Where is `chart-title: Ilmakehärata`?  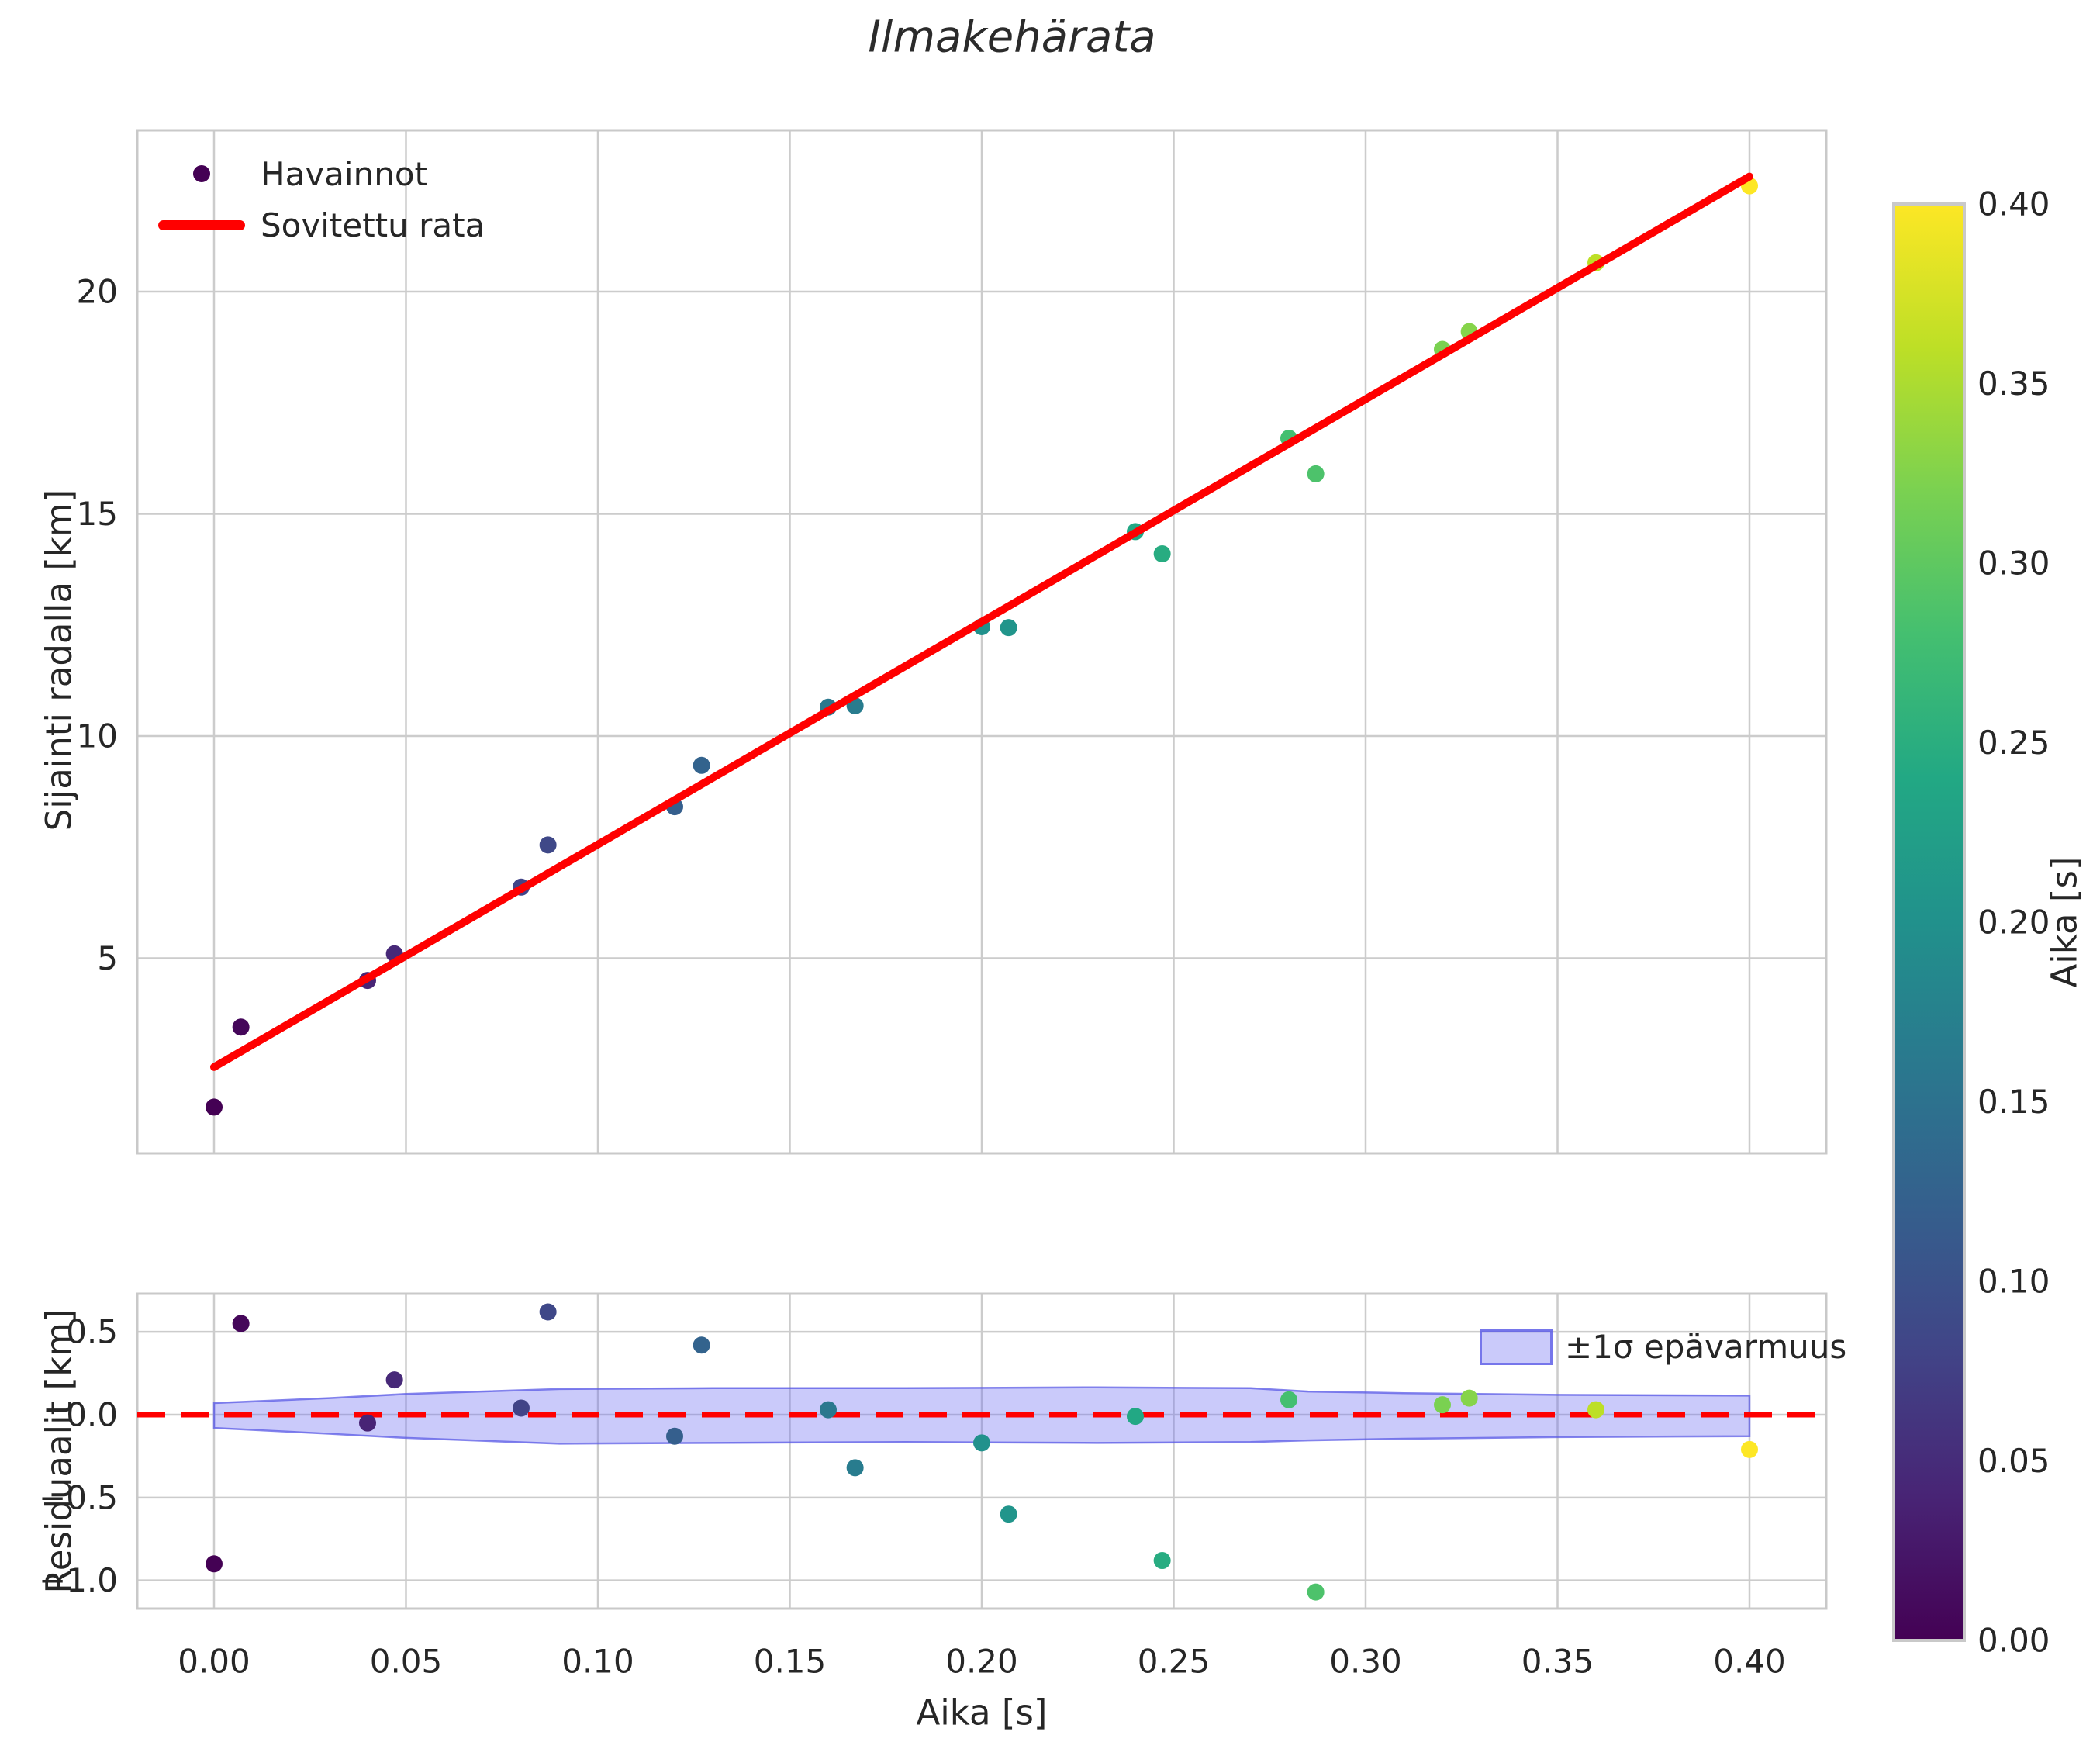
chart-title: Ilmakehärata is located at coordinates (1012, 37).